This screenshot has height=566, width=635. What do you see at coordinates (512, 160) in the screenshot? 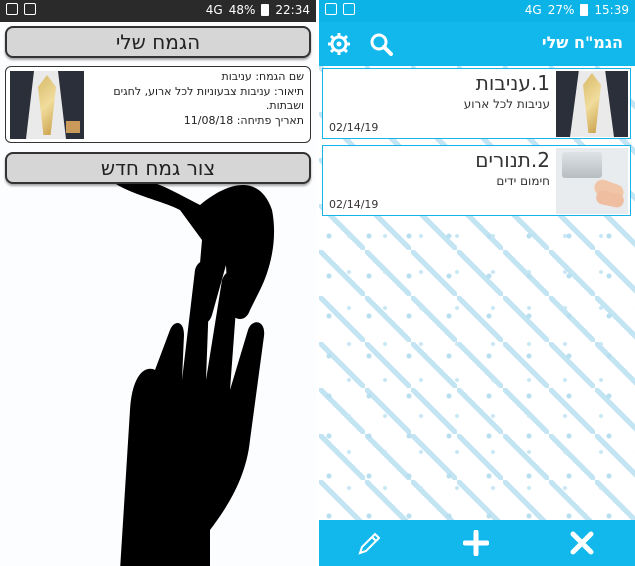
I see `item-title: 2.תנורים` at bounding box center [512, 160].